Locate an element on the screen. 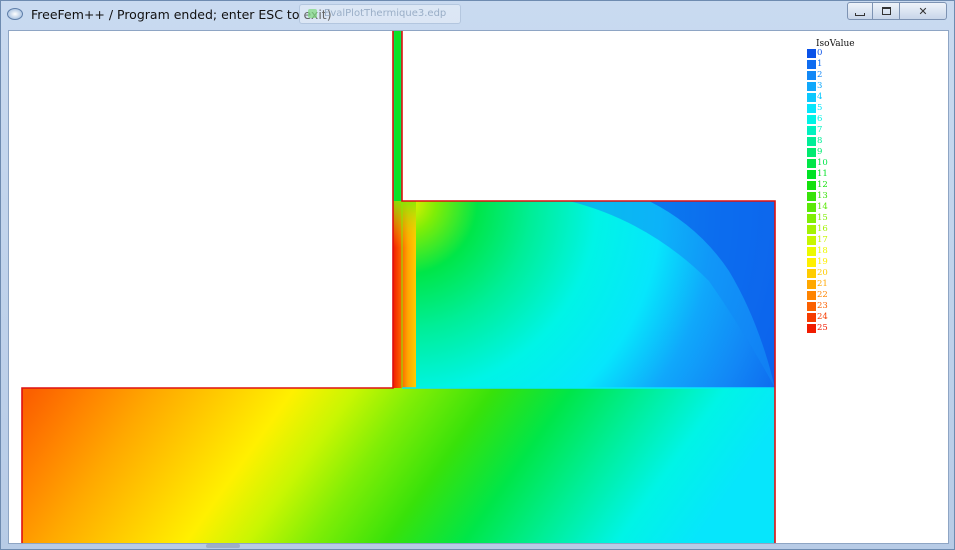 The height and width of the screenshot is (550, 955). background-window-tab-label: EvalPlotThermique3.edp is located at coordinates (385, 13).